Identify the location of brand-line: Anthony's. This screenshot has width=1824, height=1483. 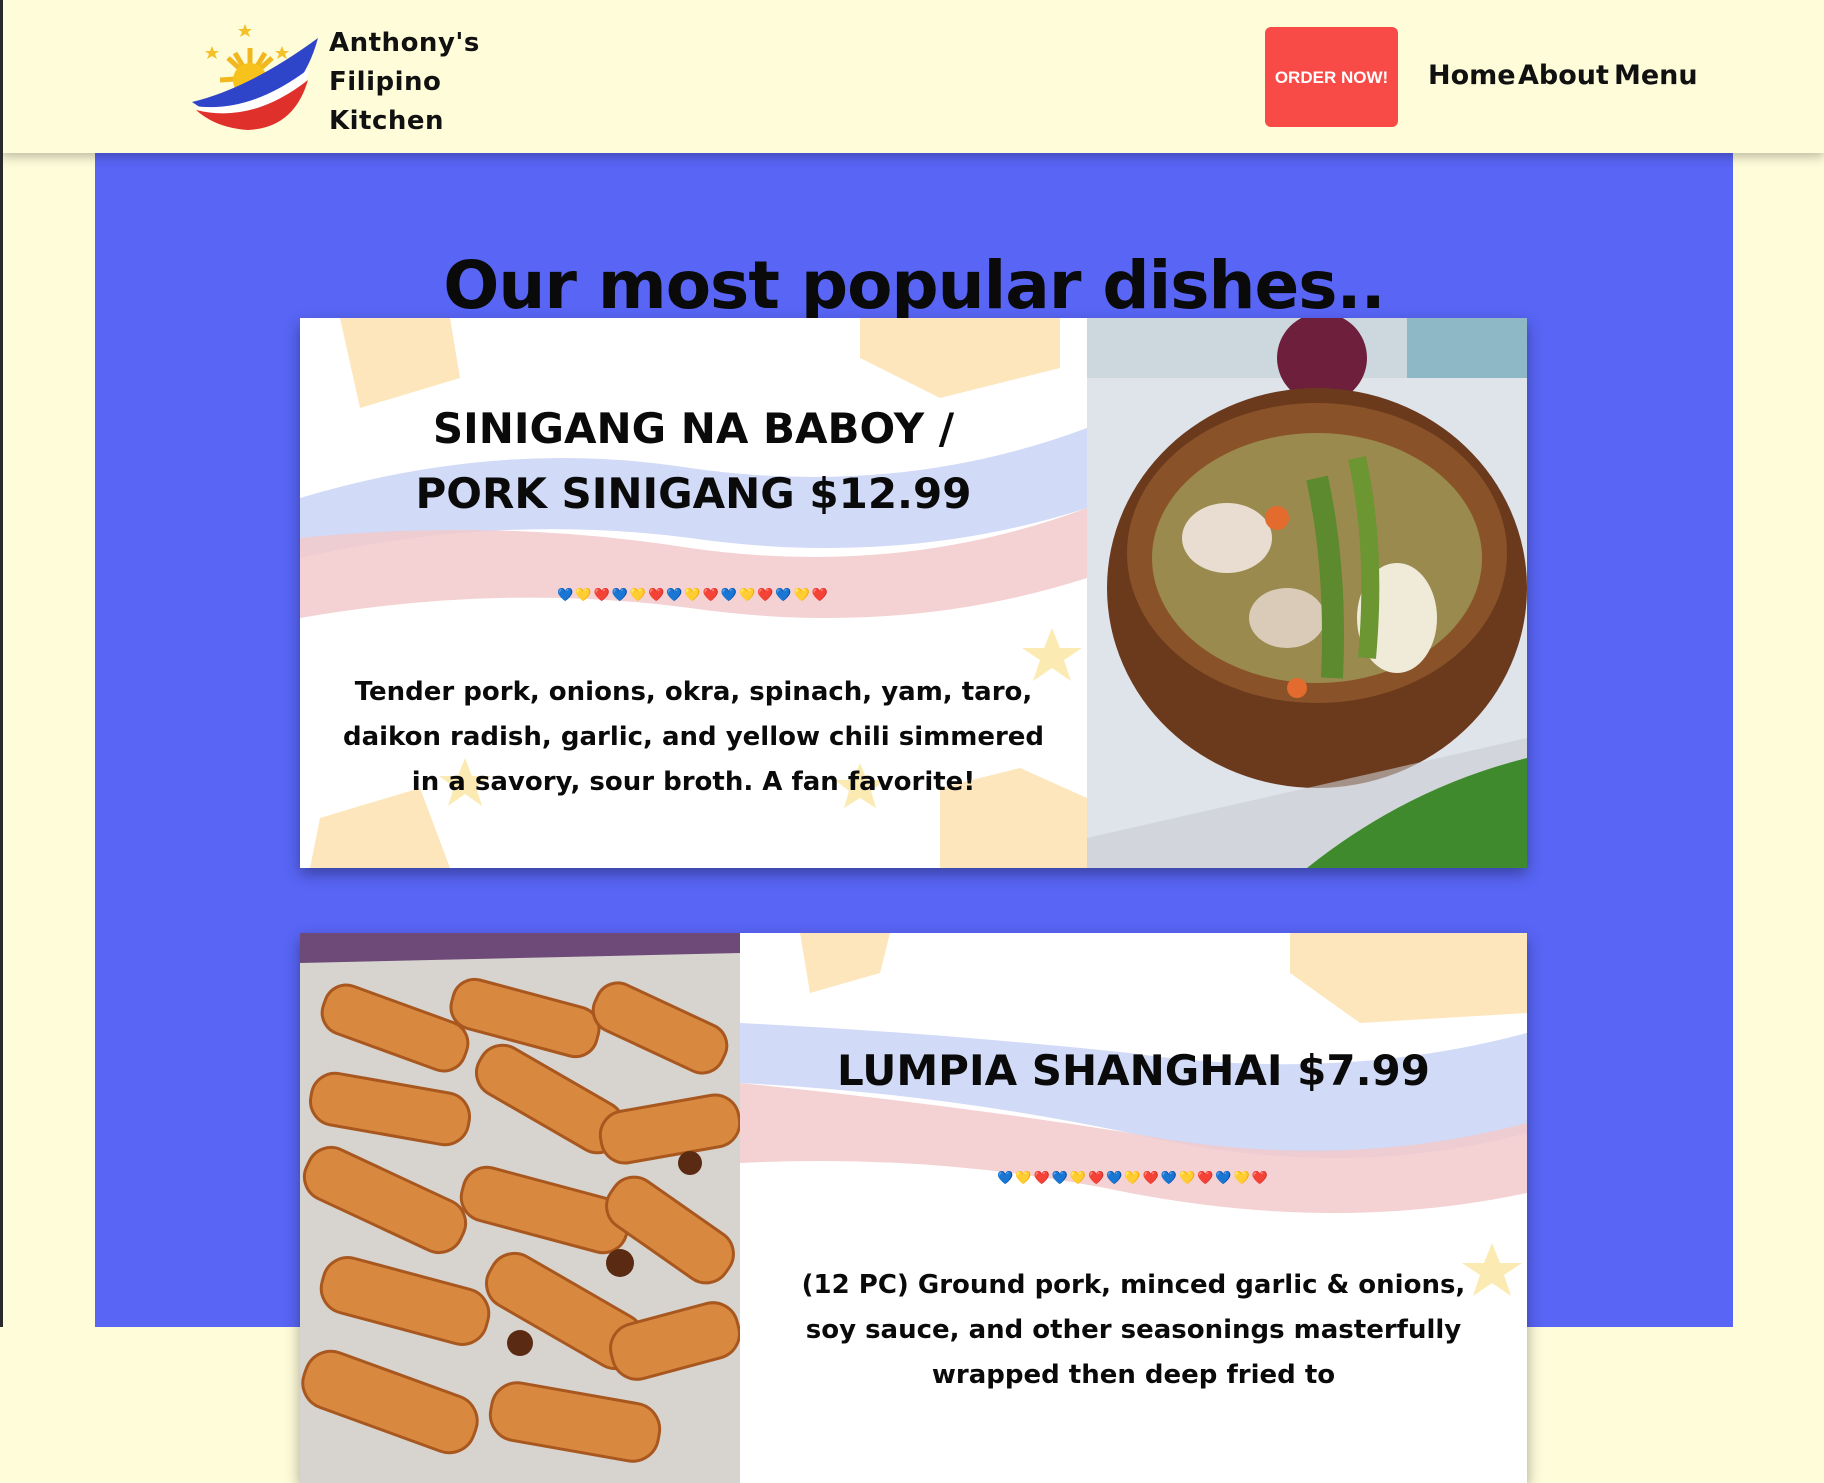
(404, 43).